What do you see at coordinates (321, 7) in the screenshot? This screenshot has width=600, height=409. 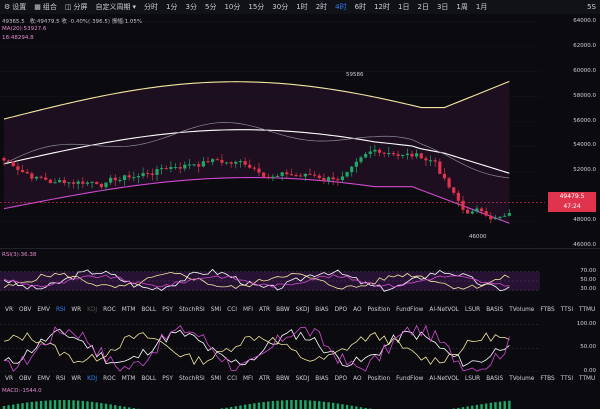 I see `interval-8: 2时` at bounding box center [321, 7].